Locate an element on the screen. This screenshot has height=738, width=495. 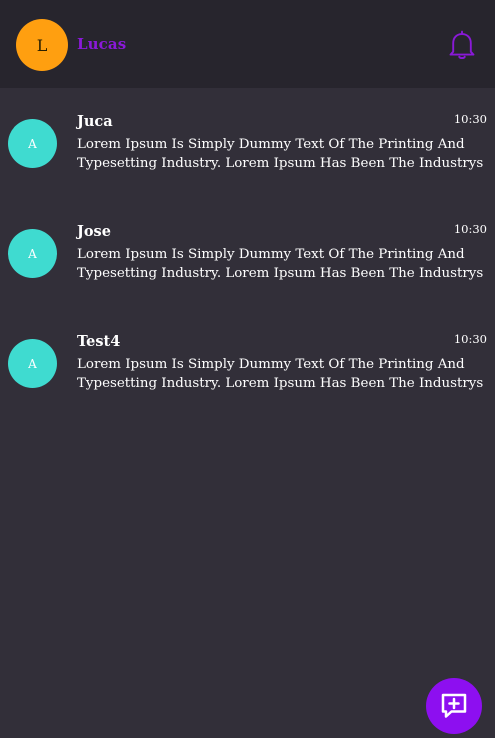
user-avatar: L is located at coordinates (42, 45).